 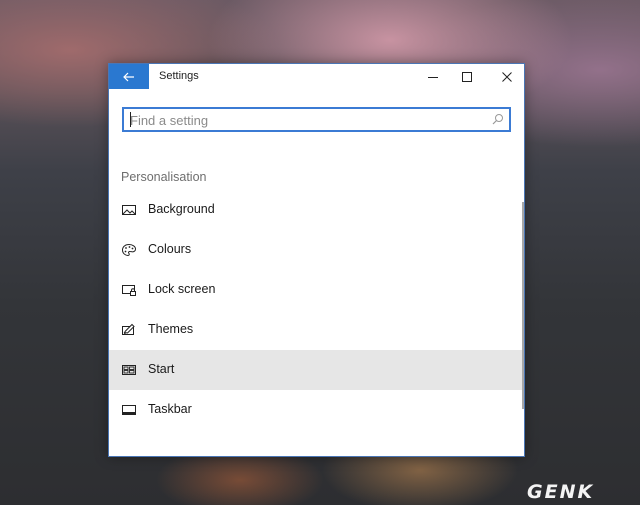 What do you see at coordinates (561, 492) in the screenshot?
I see `watermark-logo: GENK` at bounding box center [561, 492].